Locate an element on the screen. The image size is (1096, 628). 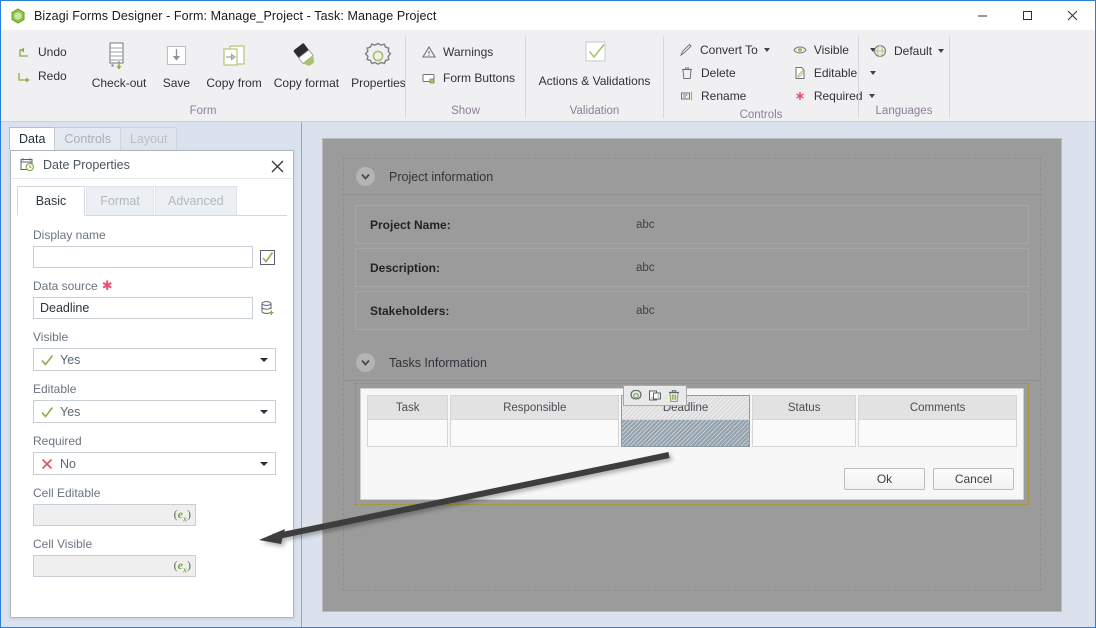
grid-delete-trash-icon is located at coordinates (674, 396).